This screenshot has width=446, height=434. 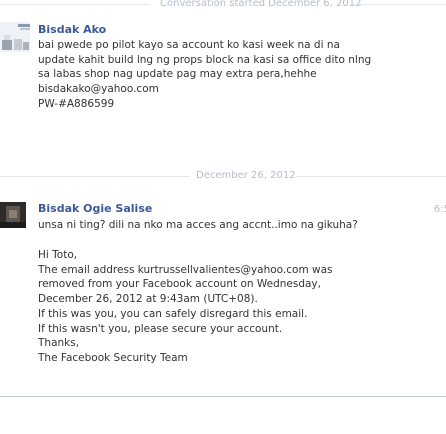 I want to click on sender-name: Bisdak Ogie Salise, so click(x=95, y=209).